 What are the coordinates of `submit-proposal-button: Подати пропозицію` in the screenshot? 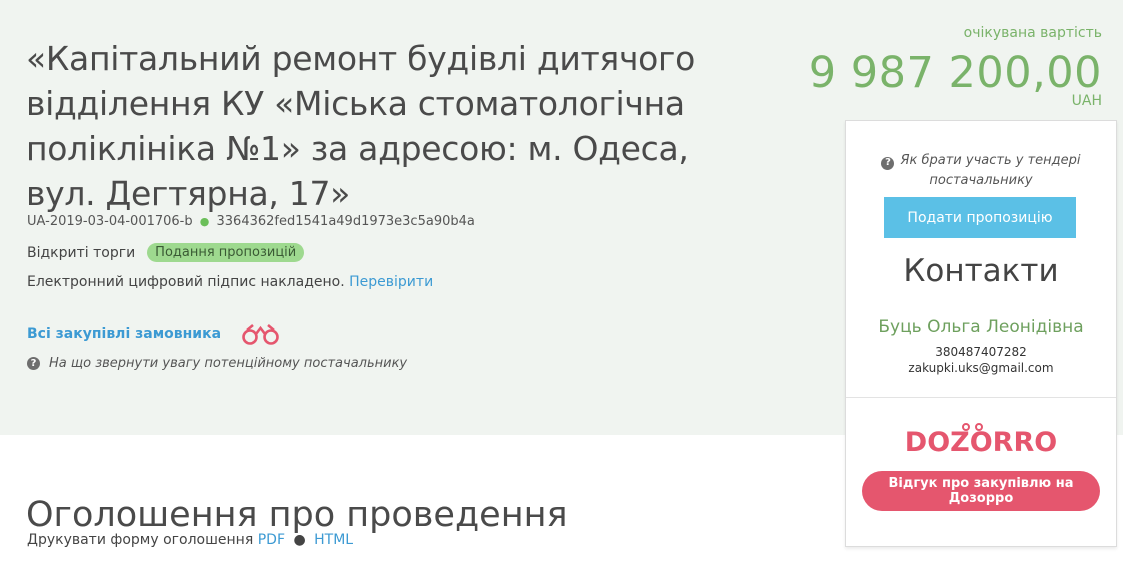 It's located at (980, 217).